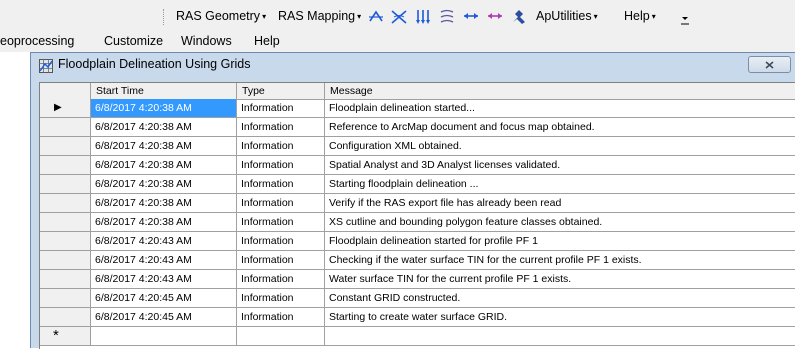  Describe the element at coordinates (164, 336) in the screenshot. I see `start-time-cell` at that location.